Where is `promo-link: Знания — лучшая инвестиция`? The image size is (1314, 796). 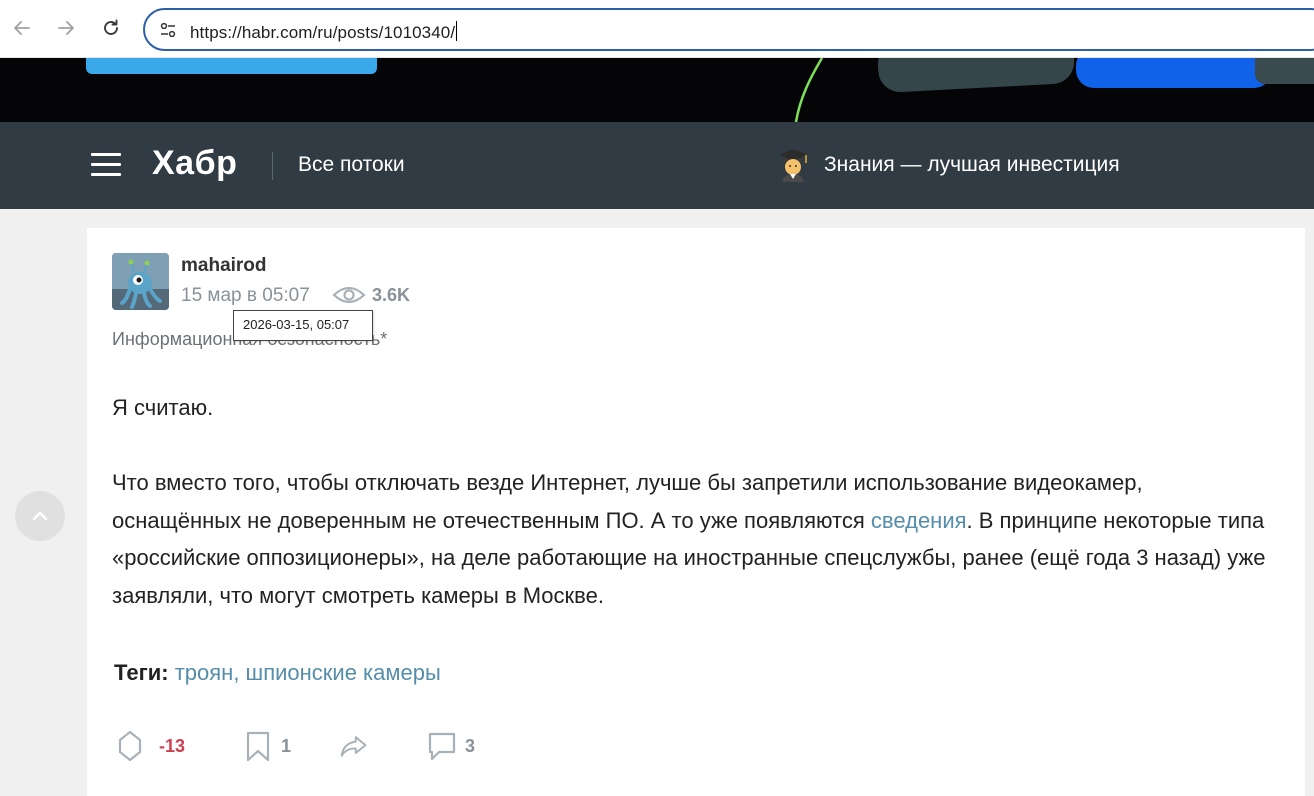
promo-link: Знания — лучшая инвестиция is located at coordinates (972, 165).